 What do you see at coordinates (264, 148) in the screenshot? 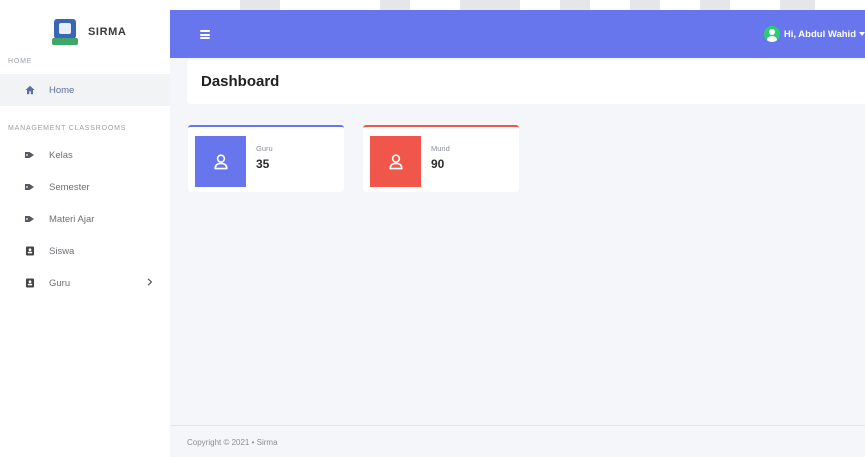
I see `stat-label: Guru` at bounding box center [264, 148].